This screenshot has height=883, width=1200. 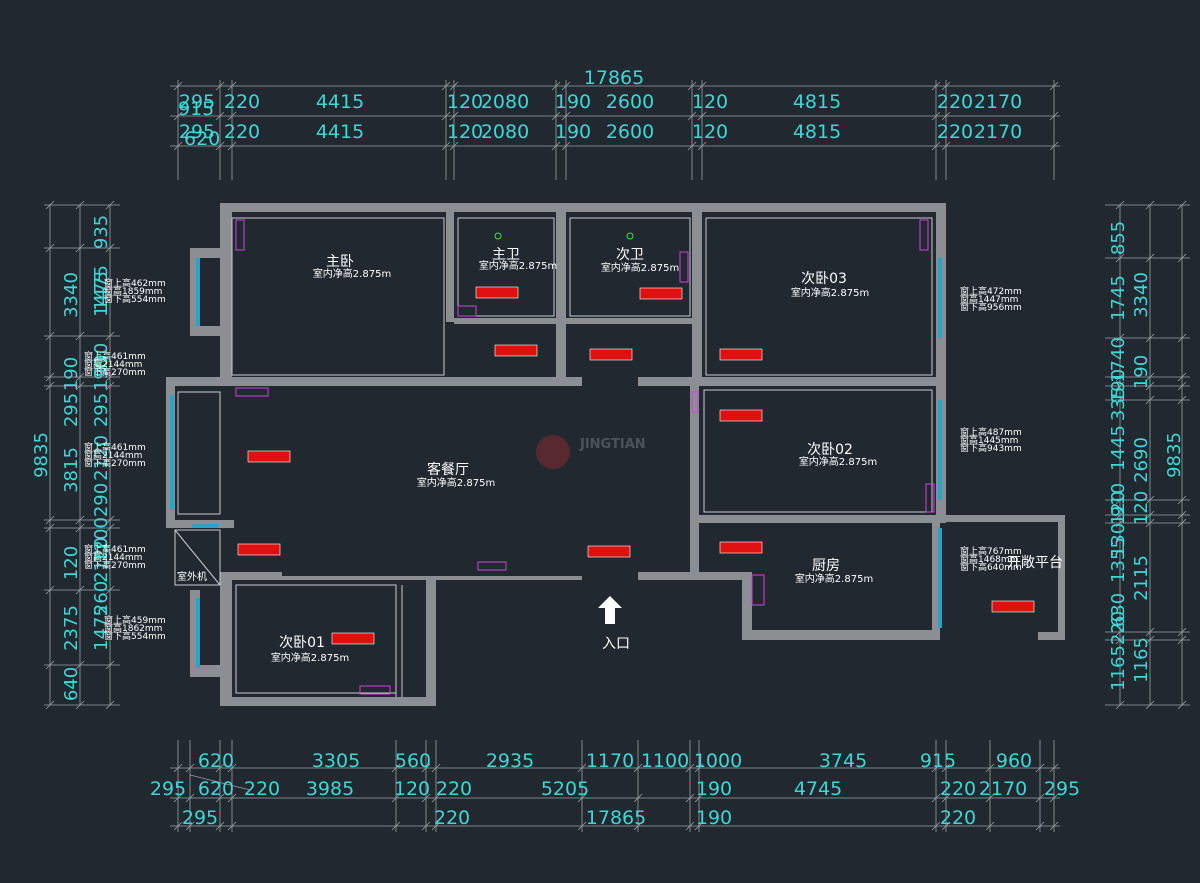 What do you see at coordinates (938, 761) in the screenshot?
I see `bottom-dim-value: 915` at bounding box center [938, 761].